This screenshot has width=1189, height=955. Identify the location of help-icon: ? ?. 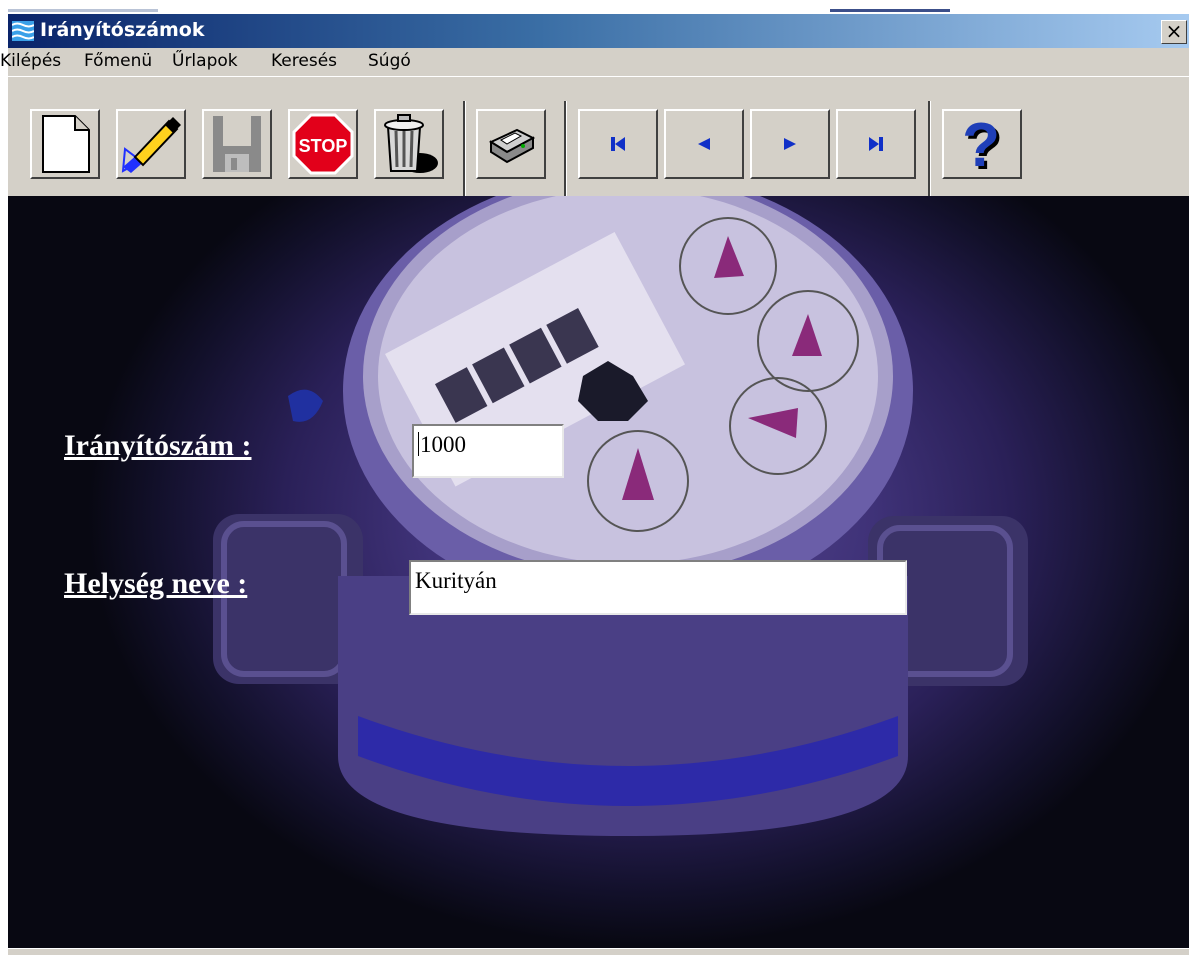
(982, 144).